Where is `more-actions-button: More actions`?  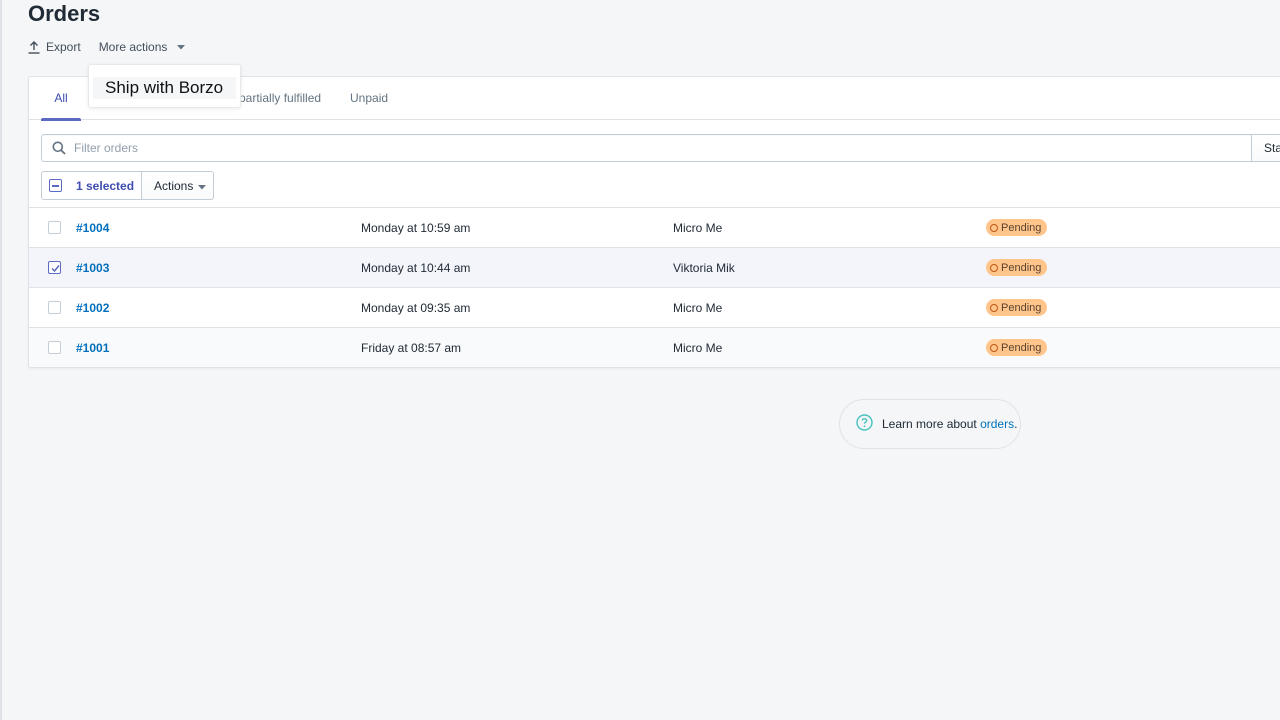 more-actions-button: More actions is located at coordinates (142, 47).